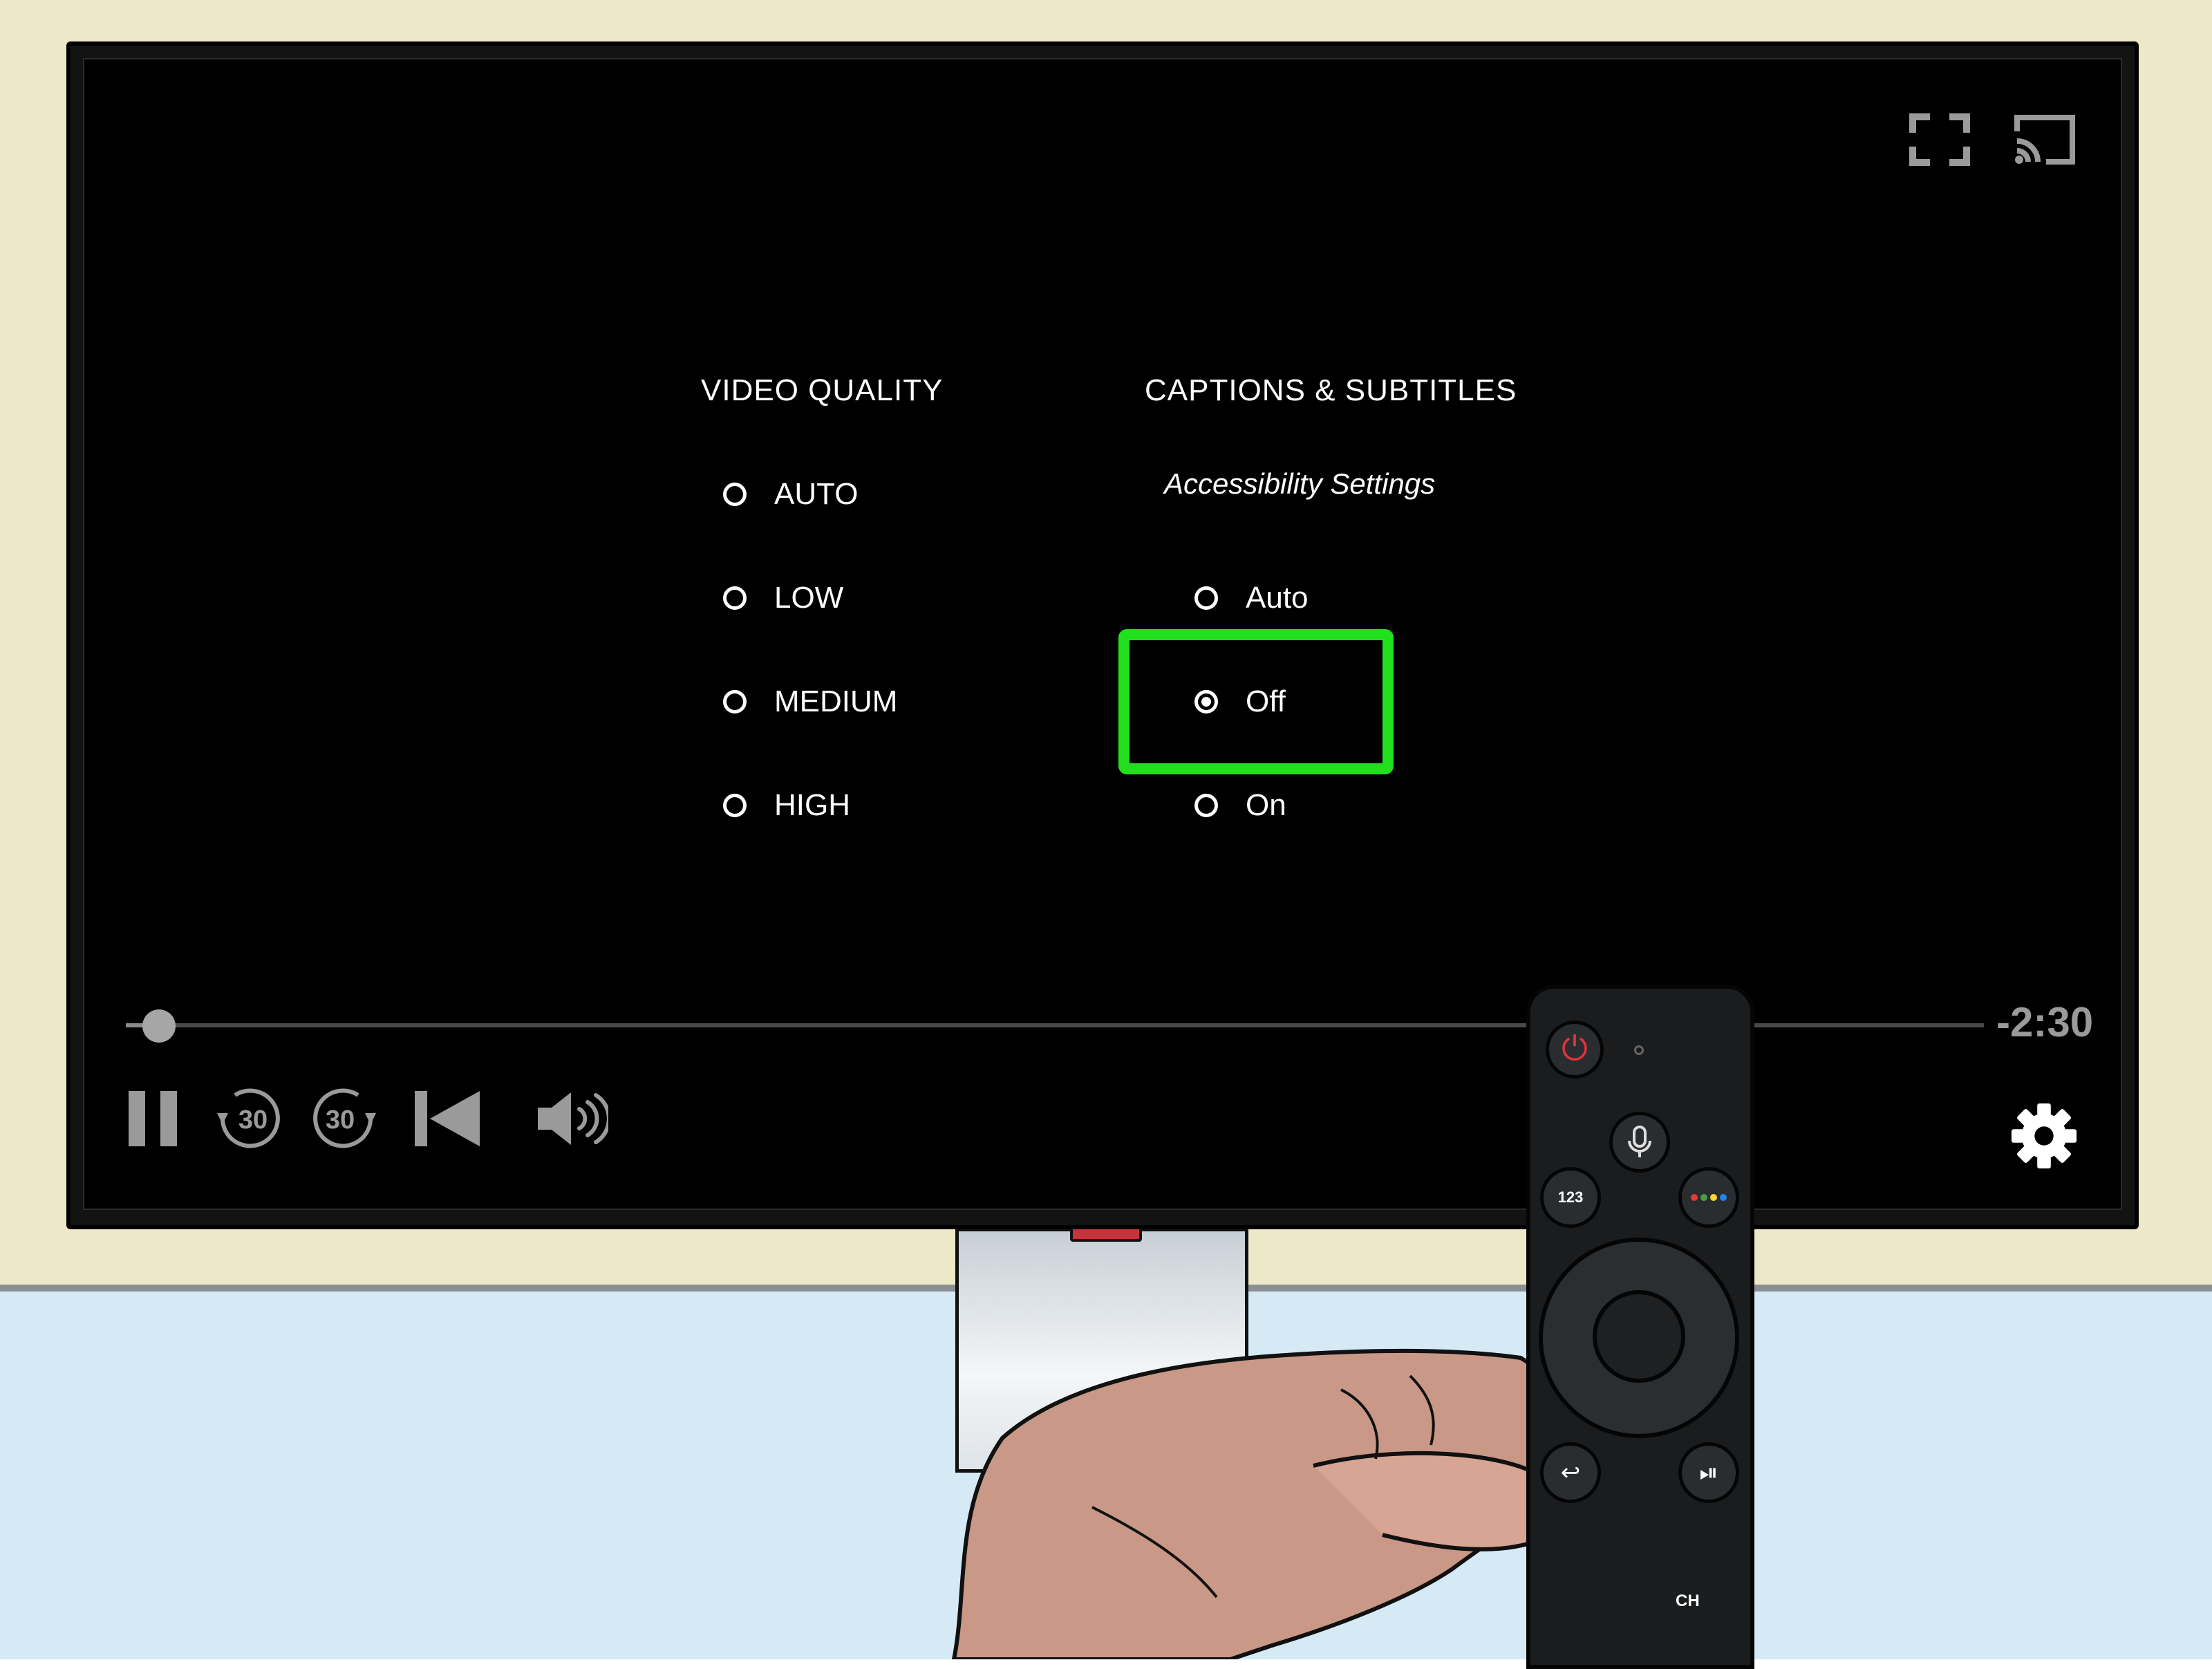 This screenshot has height=1669, width=2212. What do you see at coordinates (1299, 484) in the screenshot?
I see `accessibility-settings-link: Accessibility Settings` at bounding box center [1299, 484].